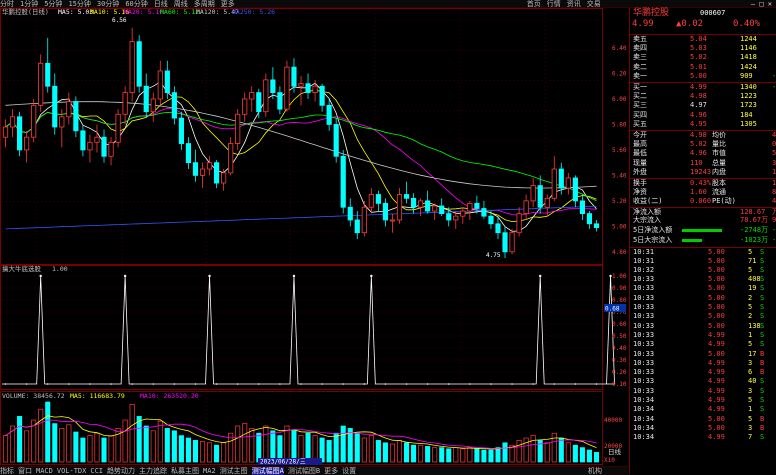 Image resolution: width=776 pixels, height=475 pixels. Describe the element at coordinates (75, 12) in the screenshot. I see `ma5-legend: MA5: 5.03` at that location.